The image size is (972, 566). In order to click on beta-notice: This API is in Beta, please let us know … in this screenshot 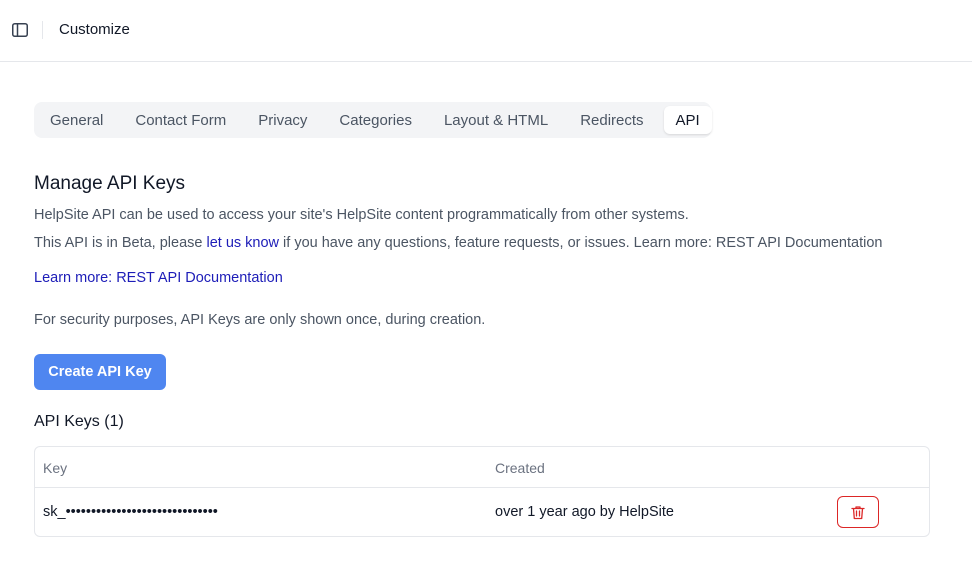, I will do `click(458, 243)`.